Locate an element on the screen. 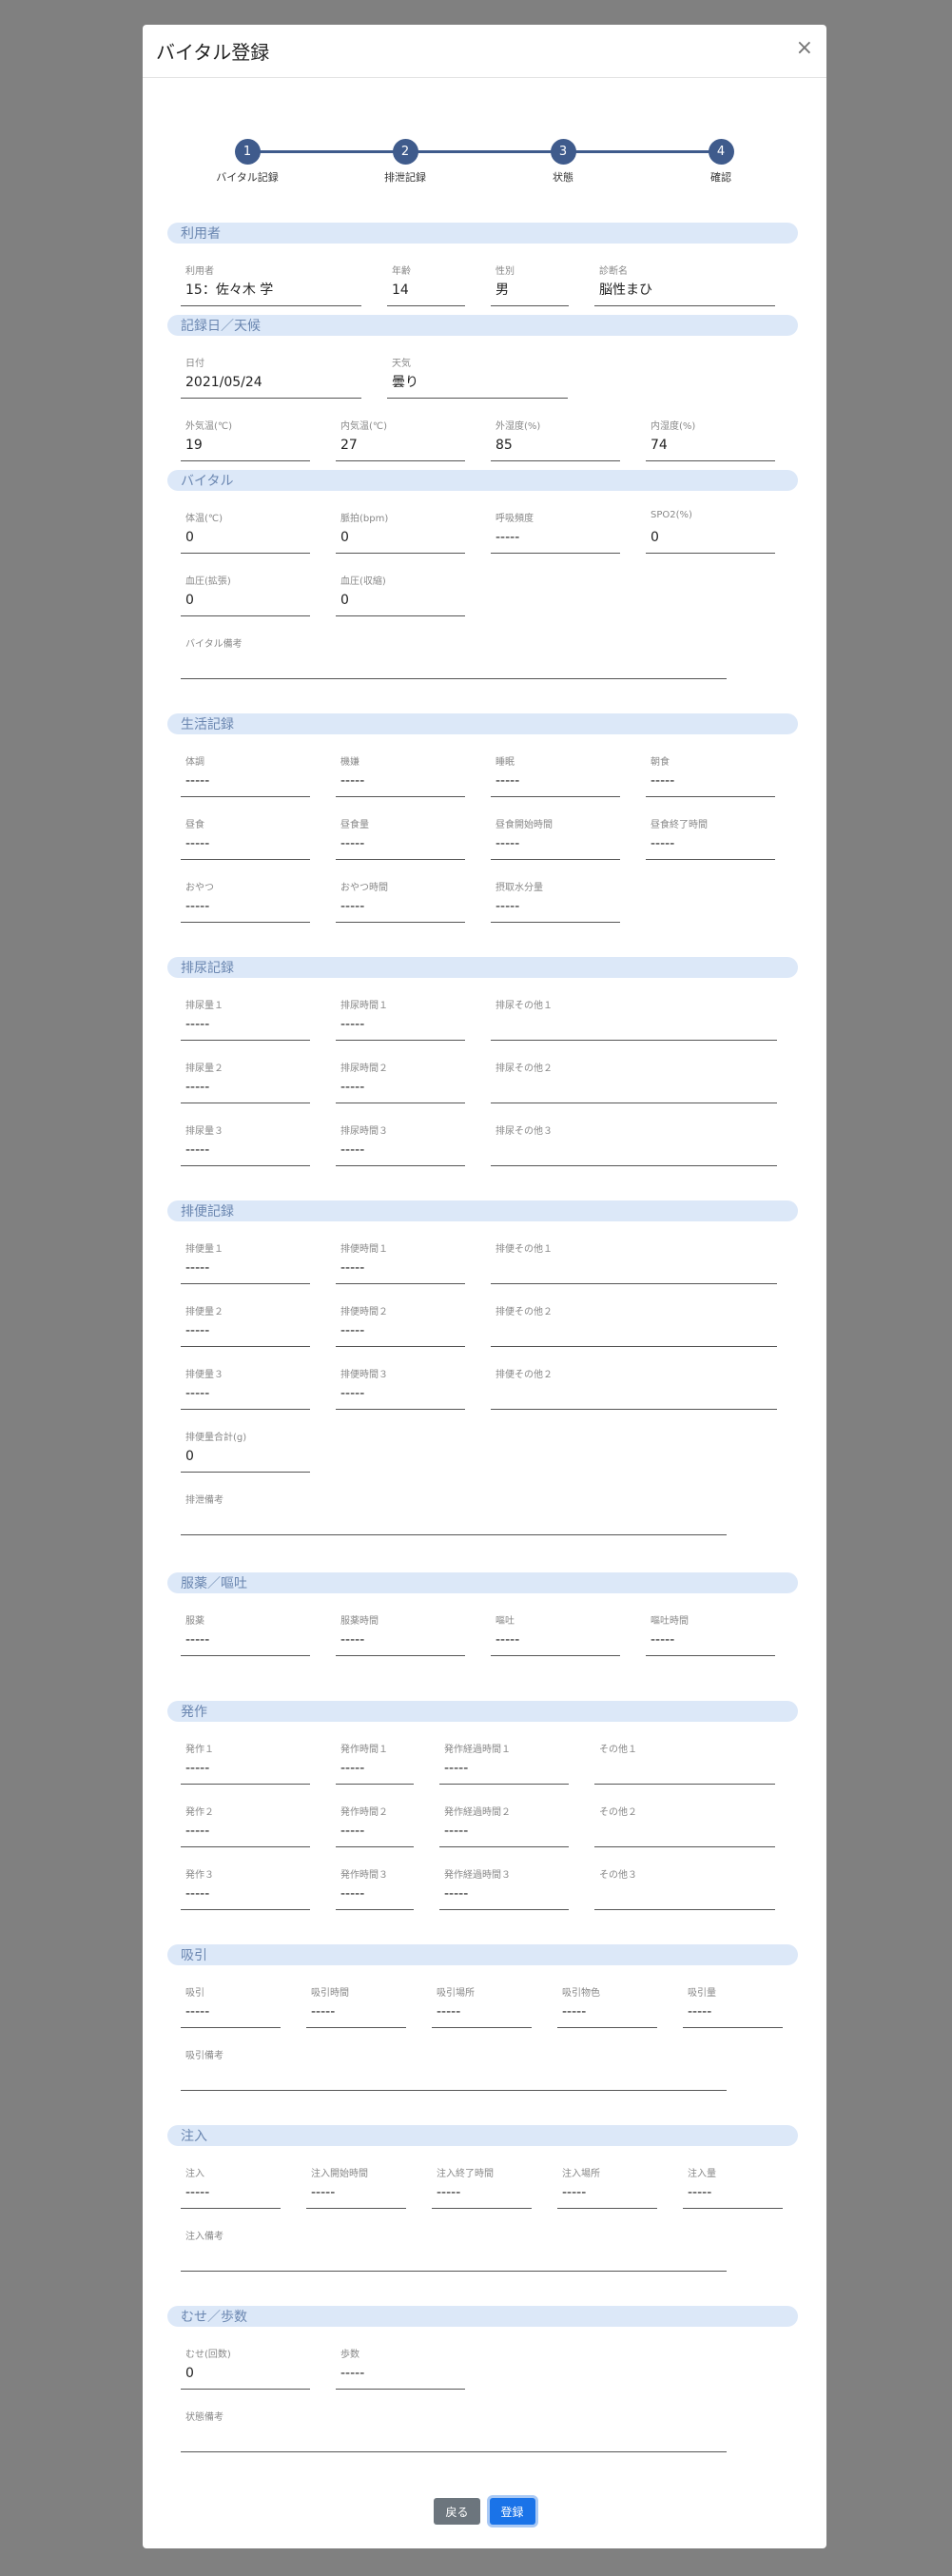 Image resolution: width=952 pixels, height=2576 pixels. stool-other-1: 排便その他１ is located at coordinates (634, 1262).